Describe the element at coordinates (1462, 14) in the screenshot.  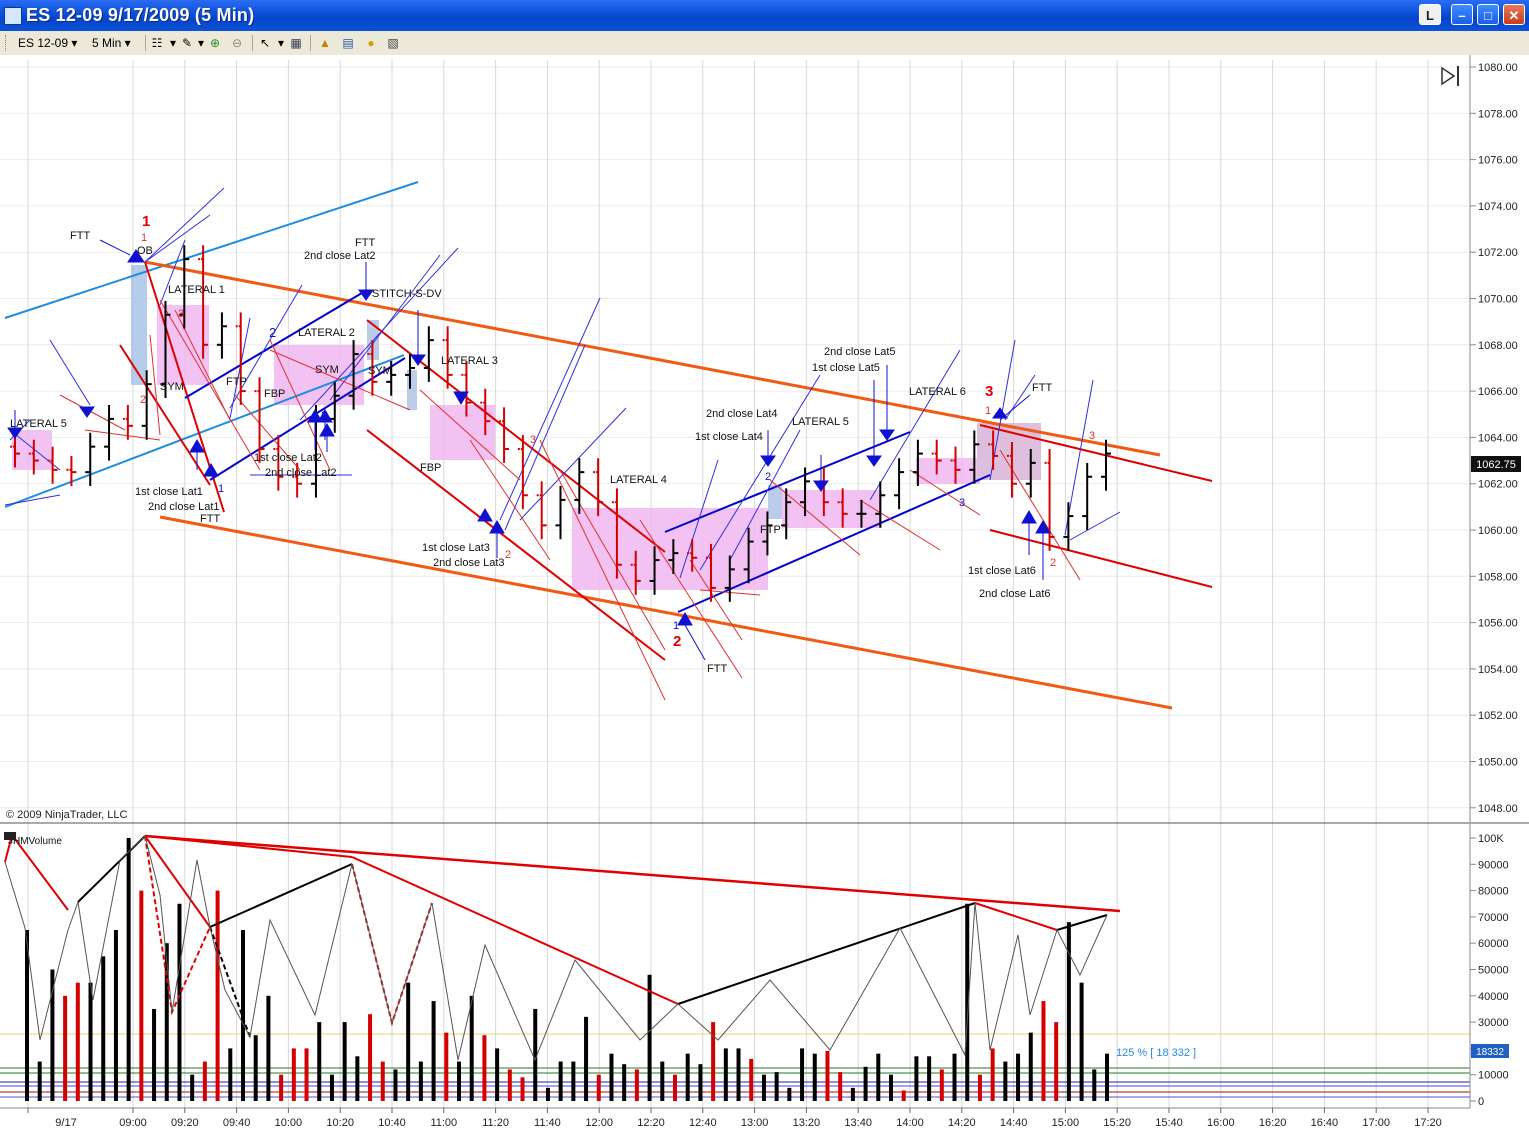
I see `minimize-button: –` at that location.